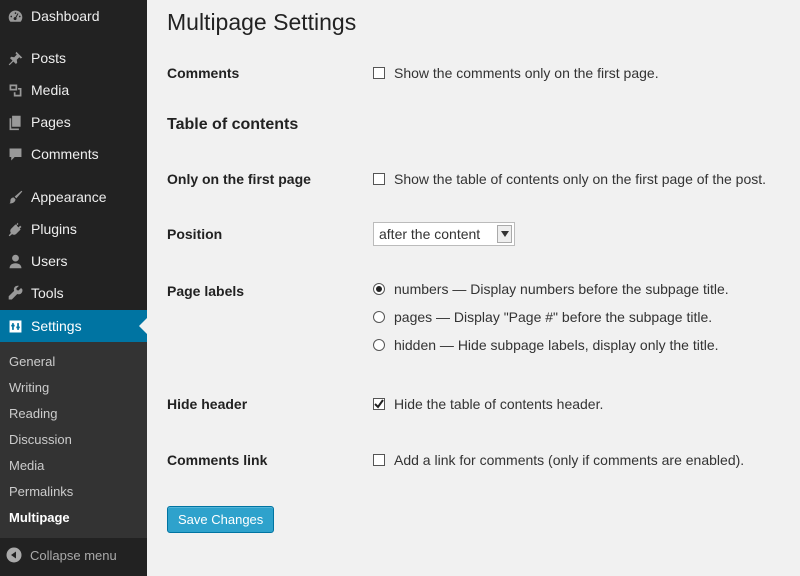 The width and height of the screenshot is (800, 576). What do you see at coordinates (29, 387) in the screenshot?
I see `submenu-item-writing: Writing` at bounding box center [29, 387].